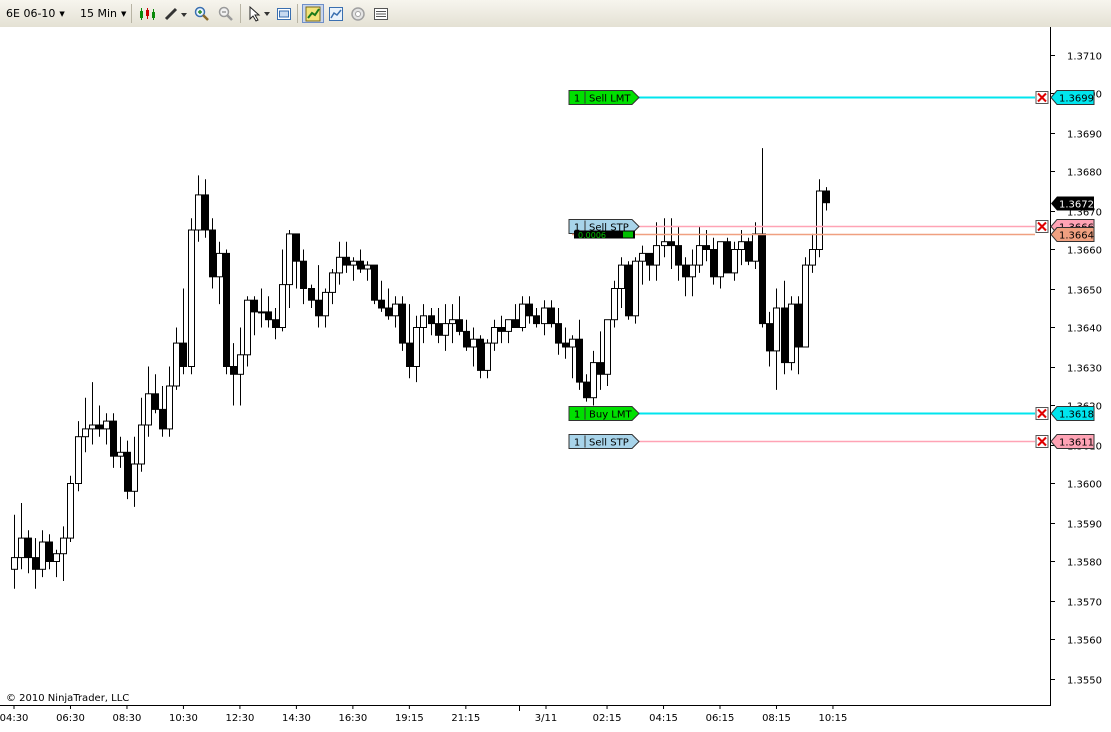 Image resolution: width=1111 pixels, height=732 pixels. What do you see at coordinates (592, 235) in the screenshot?
I see `position-pnl-label: 0.0006` at bounding box center [592, 235].